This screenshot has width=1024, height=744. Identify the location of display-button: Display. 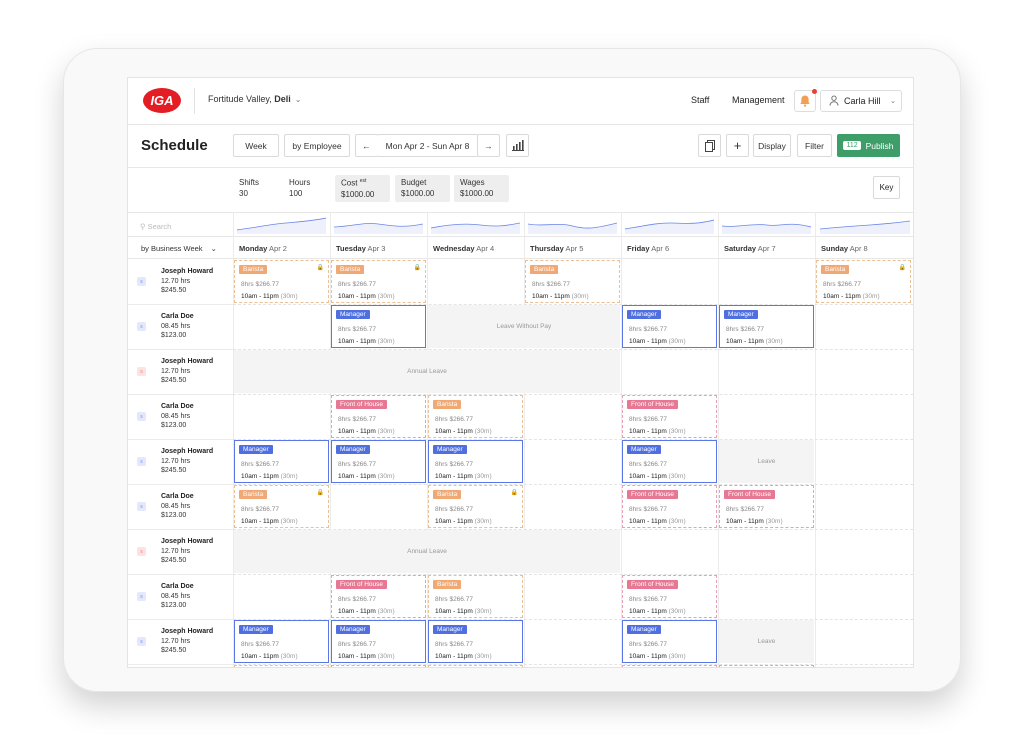
(772, 145).